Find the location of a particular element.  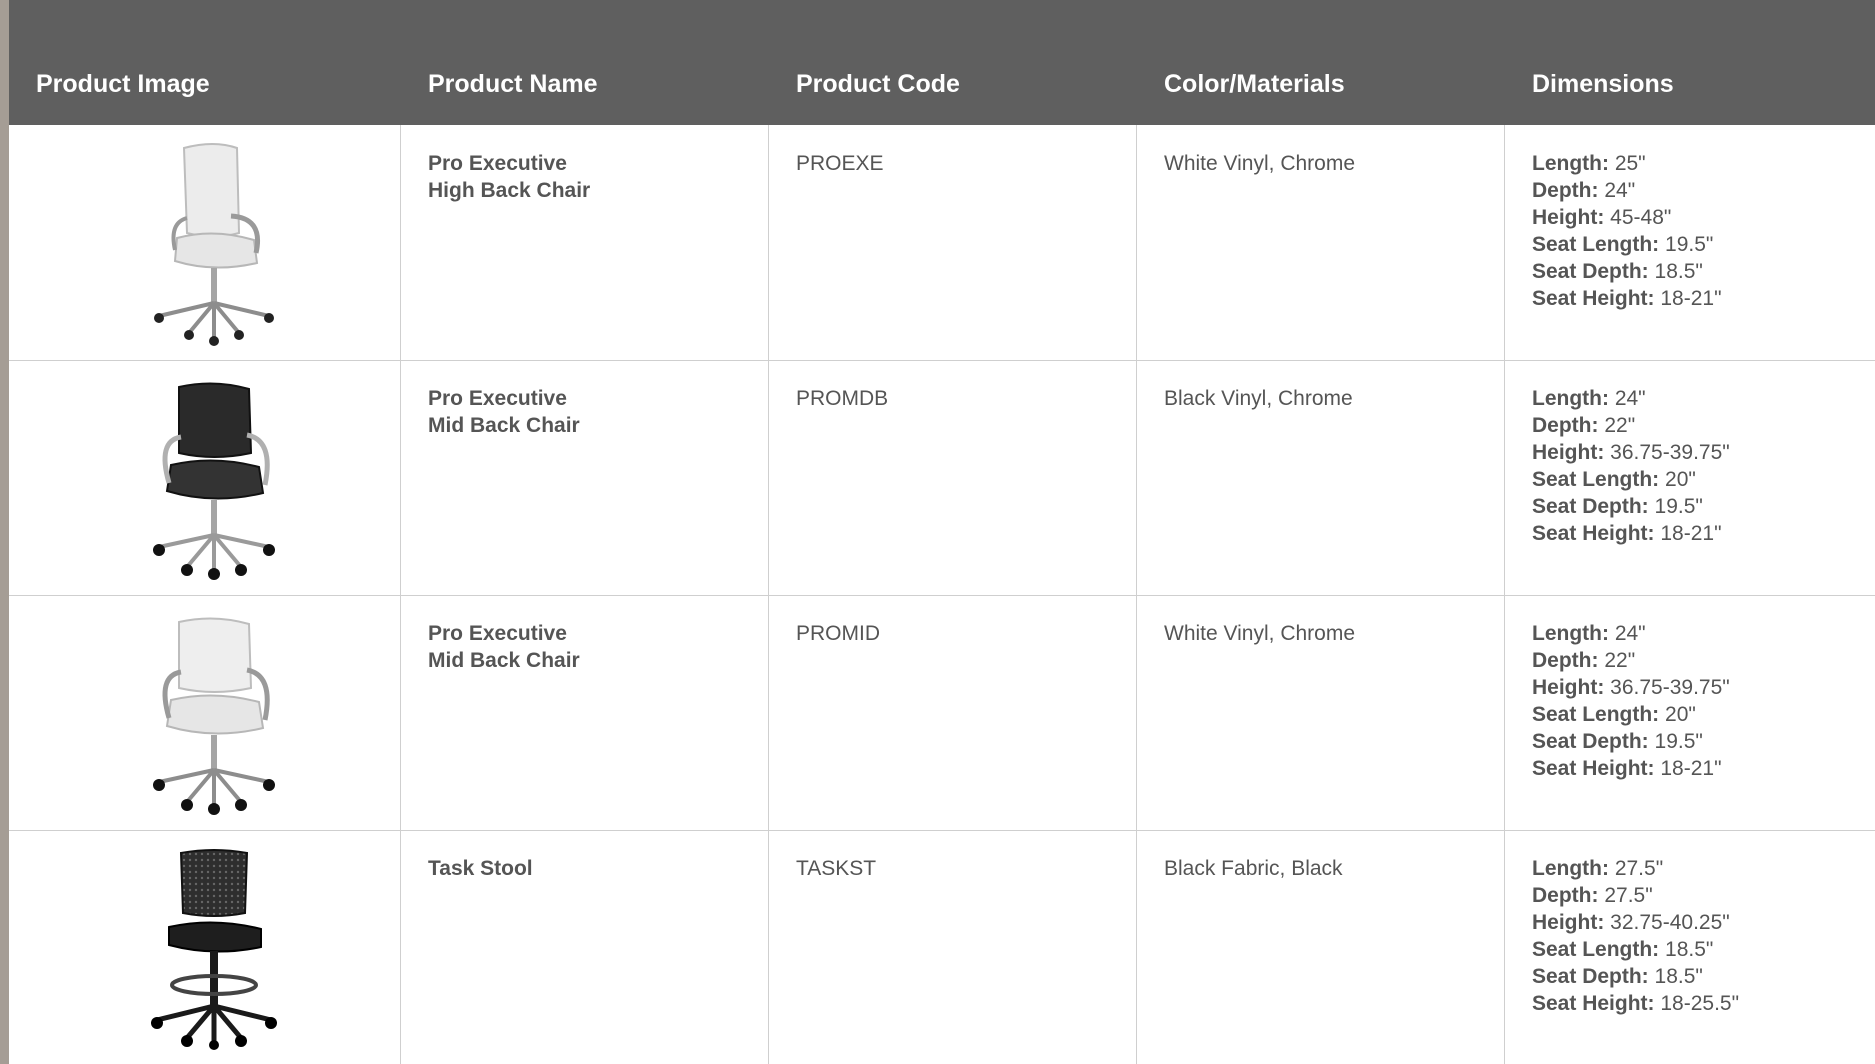

dim-depth: Depth: 24" is located at coordinates (1584, 190).